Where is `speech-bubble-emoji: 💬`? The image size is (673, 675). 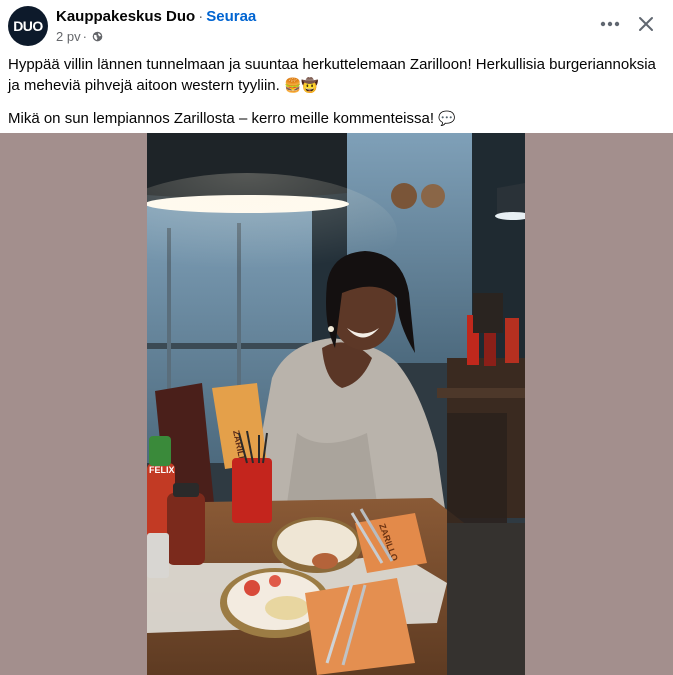 speech-bubble-emoji: 💬 is located at coordinates (447, 118).